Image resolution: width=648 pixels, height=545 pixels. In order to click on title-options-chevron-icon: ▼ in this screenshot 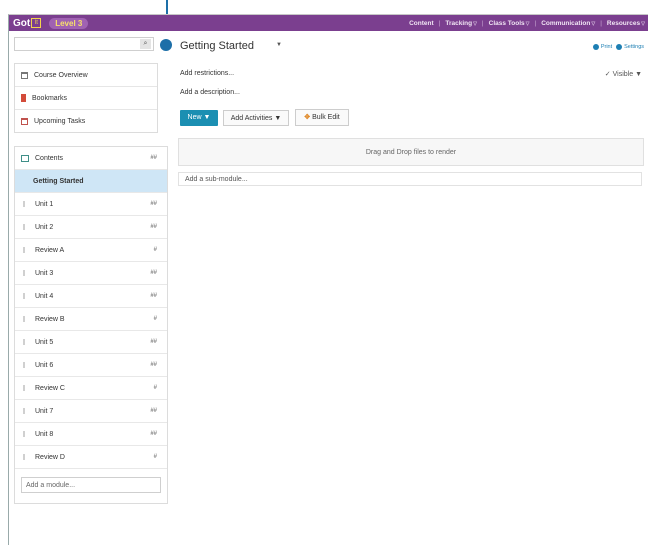, I will do `click(279, 45)`.